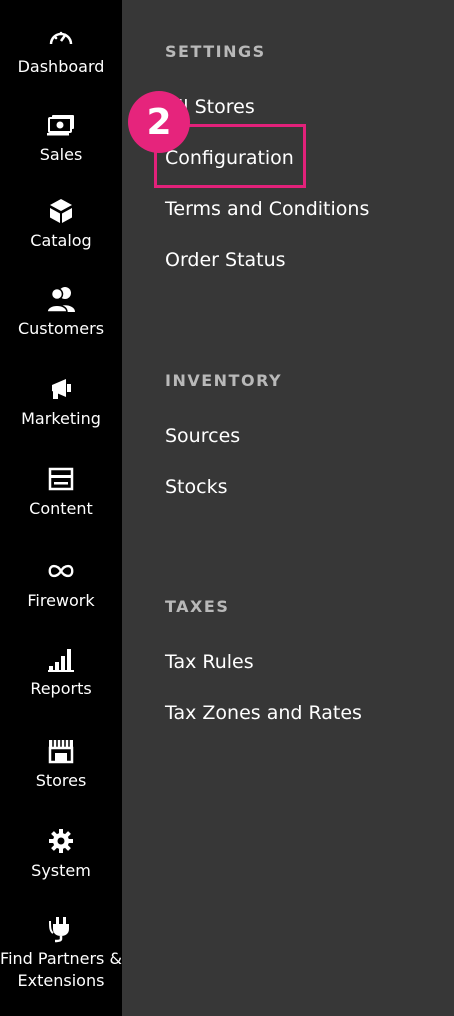 This screenshot has height=1016, width=454. I want to click on sidebar-item-label: Stores, so click(61, 780).